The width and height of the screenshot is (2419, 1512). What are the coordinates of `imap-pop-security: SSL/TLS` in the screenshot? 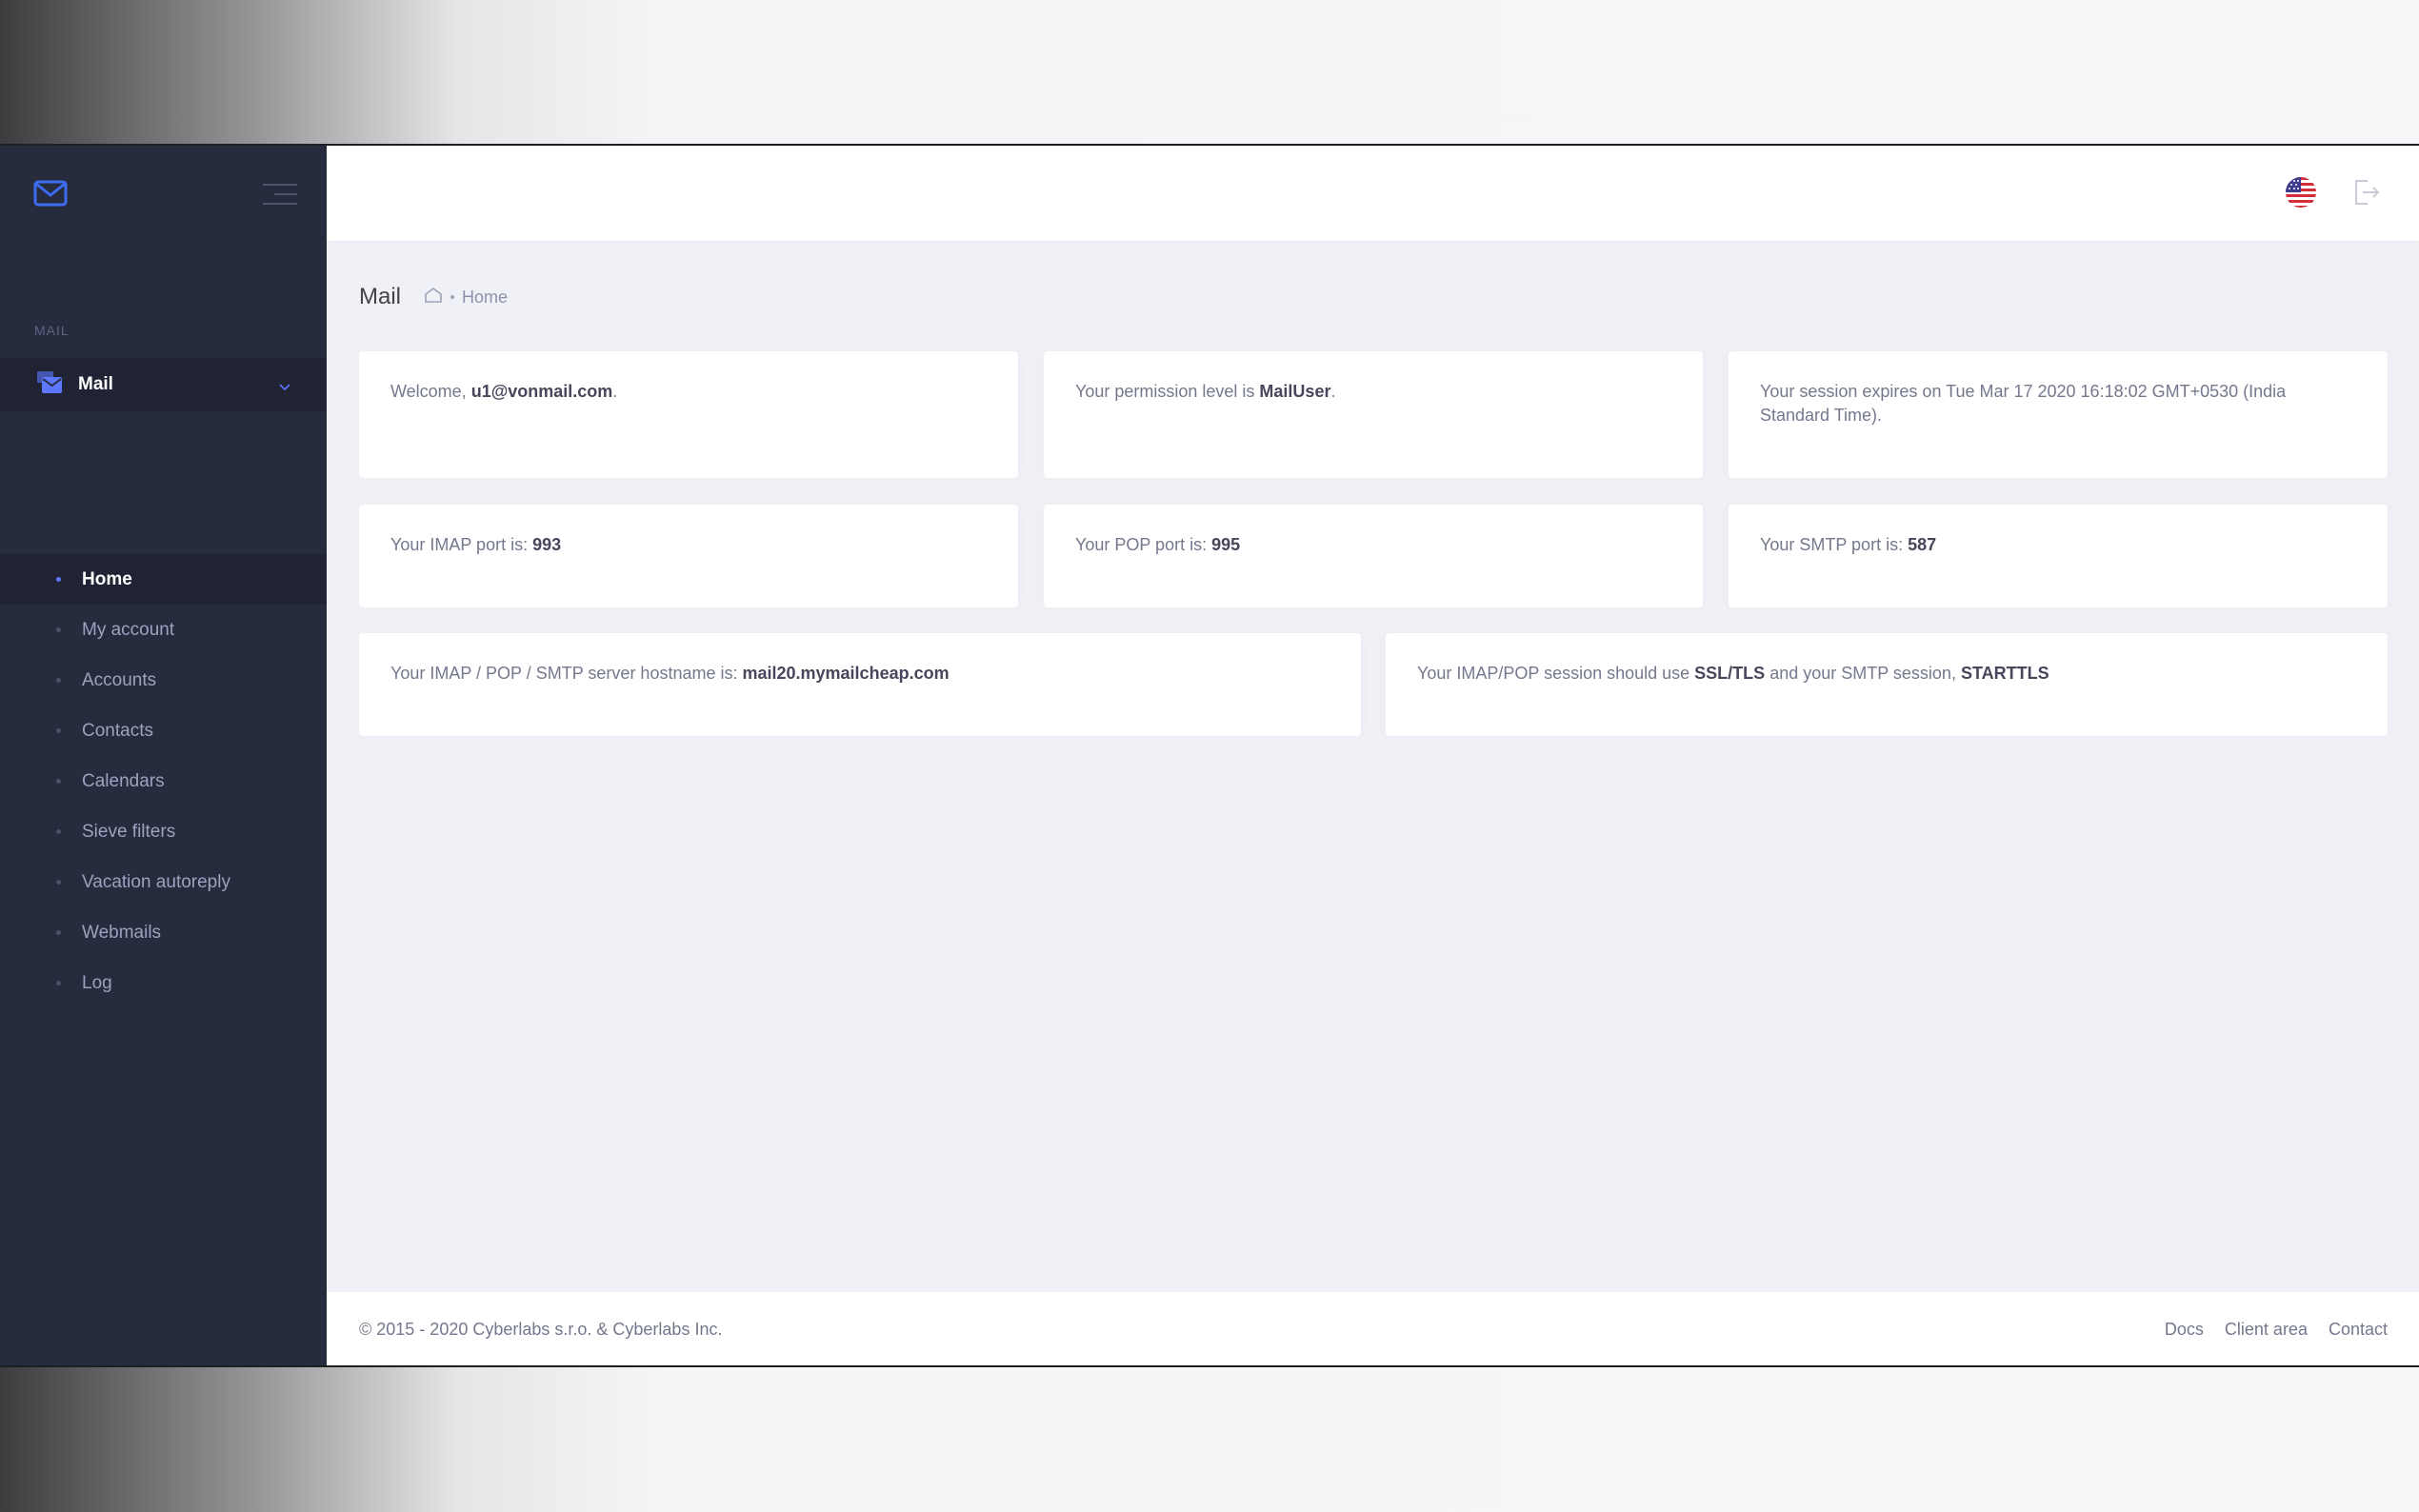 It's located at (1730, 673).